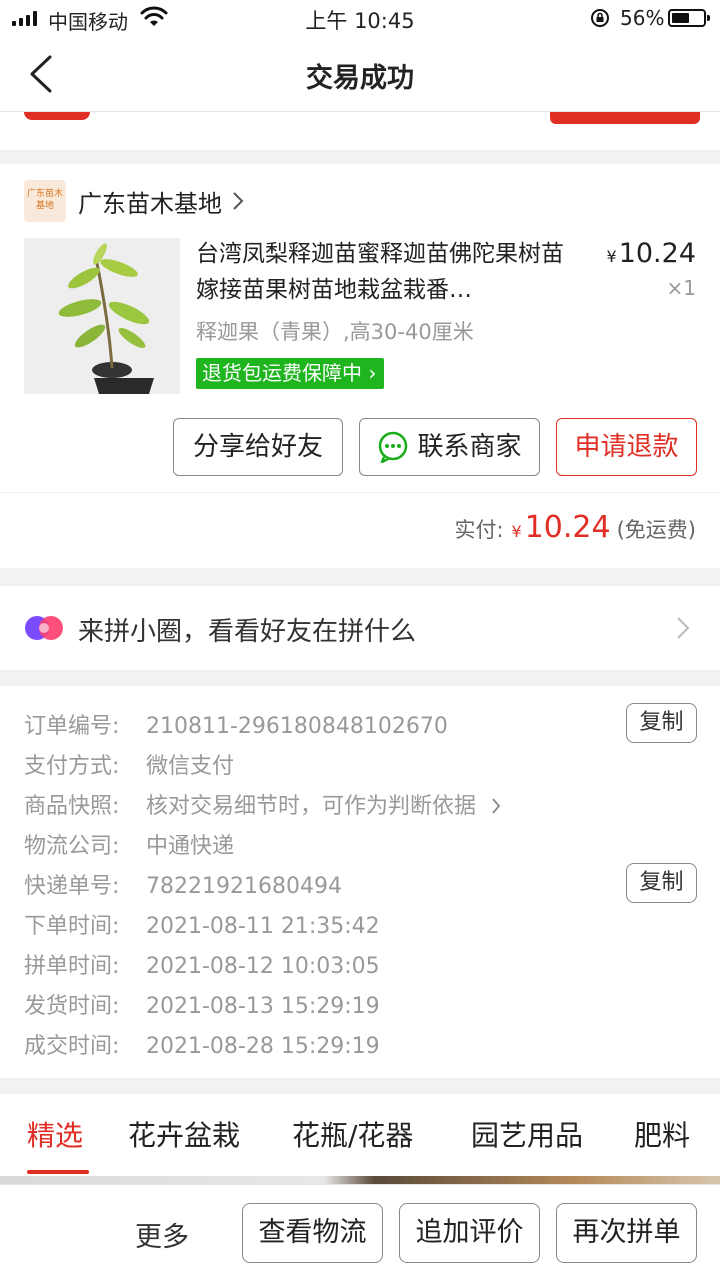 Image resolution: width=720 pixels, height=1280 pixels. Describe the element at coordinates (469, 1233) in the screenshot. I see `add-review-button: 追加评价` at that location.